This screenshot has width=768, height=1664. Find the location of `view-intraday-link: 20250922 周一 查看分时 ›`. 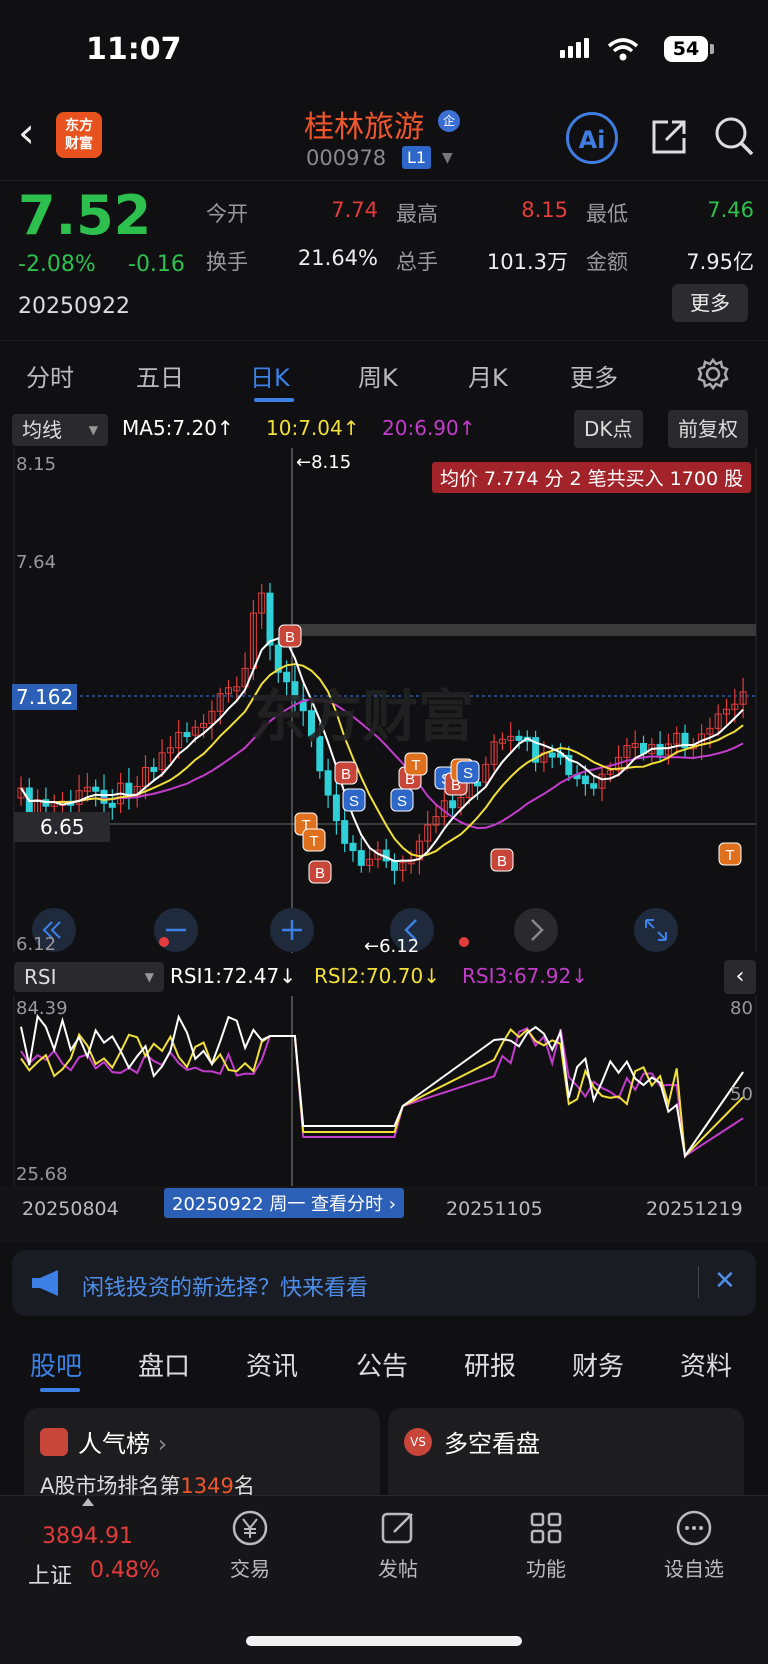

view-intraday-link: 20250922 周一 查看分时 › is located at coordinates (284, 1203).